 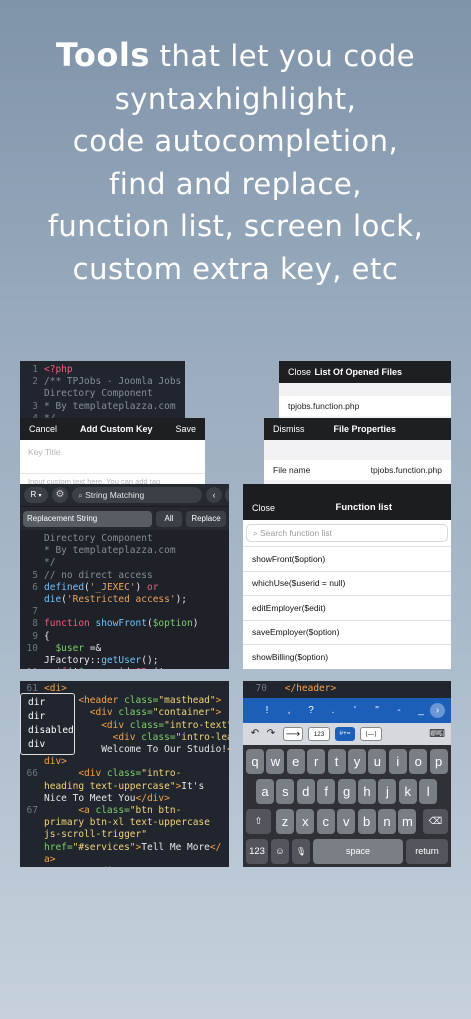 What do you see at coordinates (47, 745) in the screenshot?
I see `autocomplete-suggestion: div` at bounding box center [47, 745].